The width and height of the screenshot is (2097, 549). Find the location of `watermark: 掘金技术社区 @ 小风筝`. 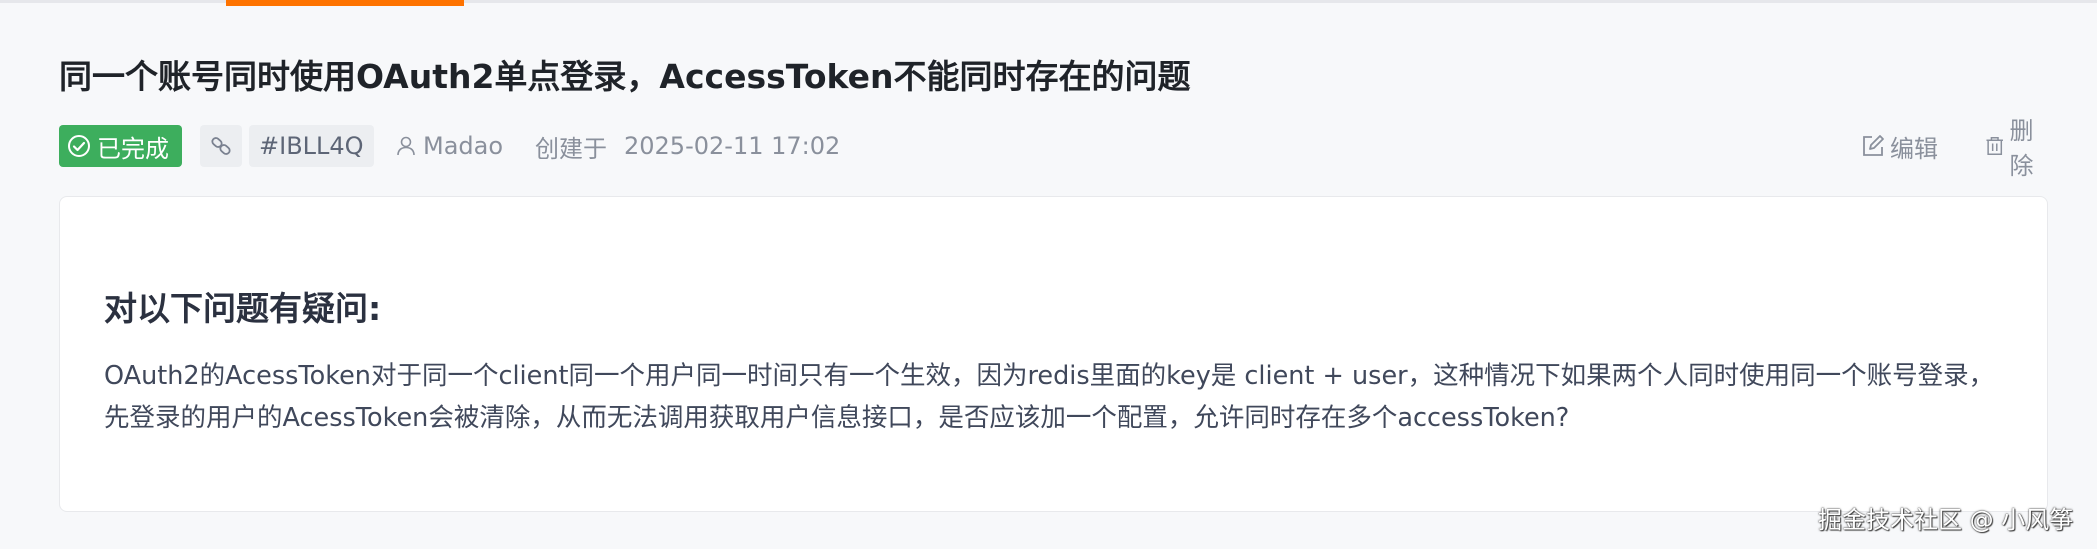

watermark: 掘金技术社区 @ 小风筝 is located at coordinates (1946, 520).